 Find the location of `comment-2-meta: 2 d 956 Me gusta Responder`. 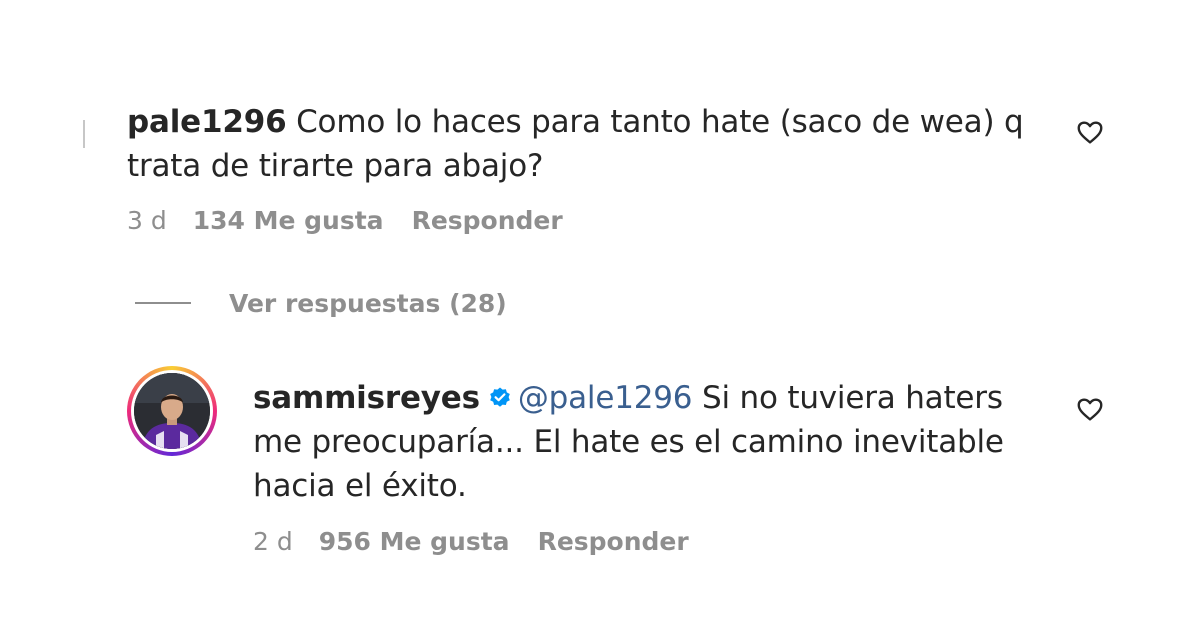

comment-2-meta: 2 d 956 Me gusta Responder is located at coordinates (471, 541).